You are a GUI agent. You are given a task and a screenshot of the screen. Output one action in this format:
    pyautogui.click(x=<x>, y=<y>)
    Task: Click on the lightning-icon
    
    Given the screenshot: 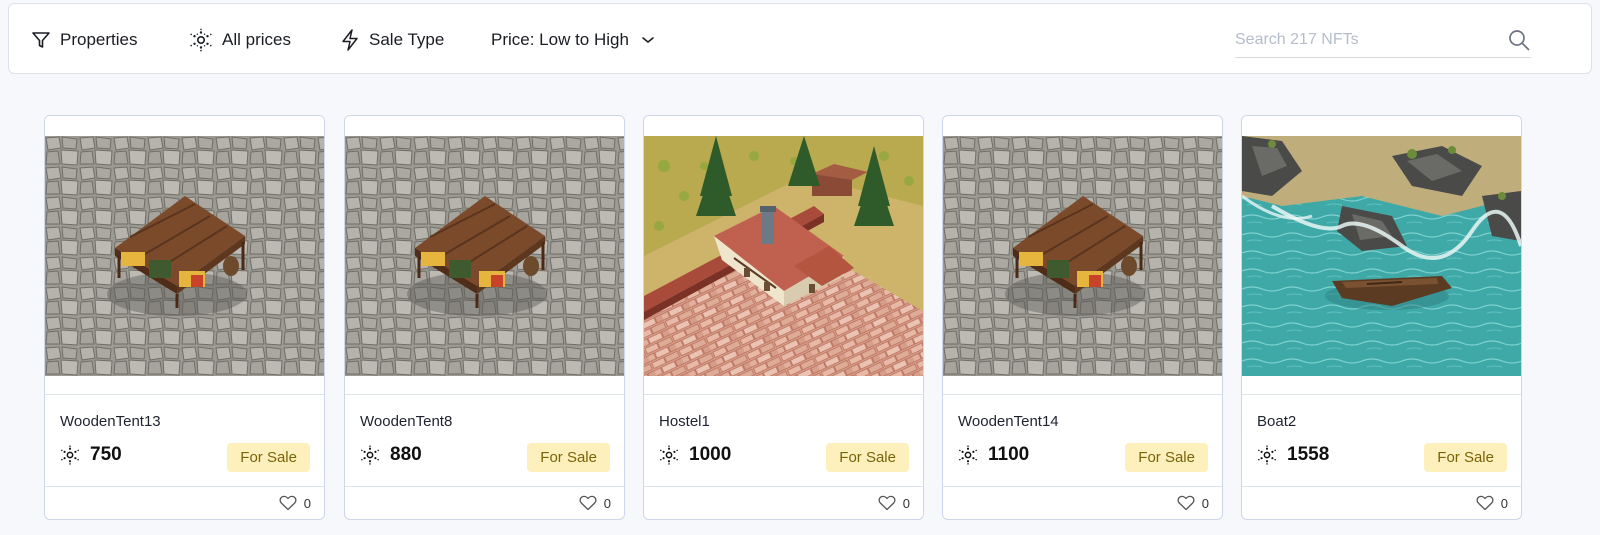 What is the action you would take?
    pyautogui.click(x=350, y=39)
    